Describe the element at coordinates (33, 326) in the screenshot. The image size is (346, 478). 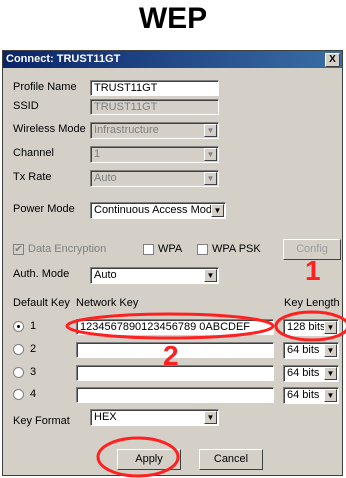
I see `key-number-1: 1` at that location.